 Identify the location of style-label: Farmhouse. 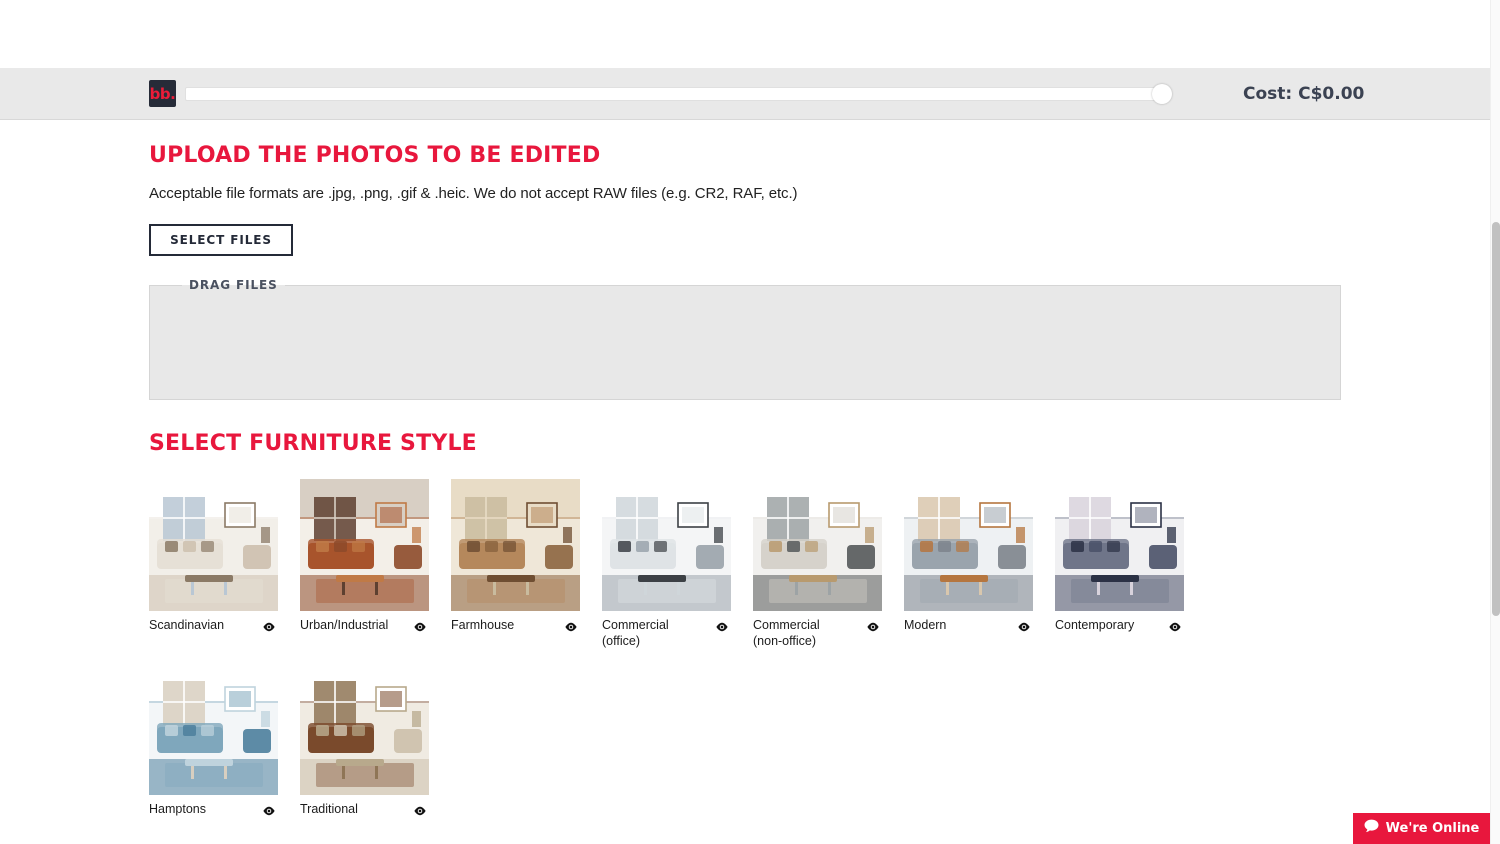
(483, 625).